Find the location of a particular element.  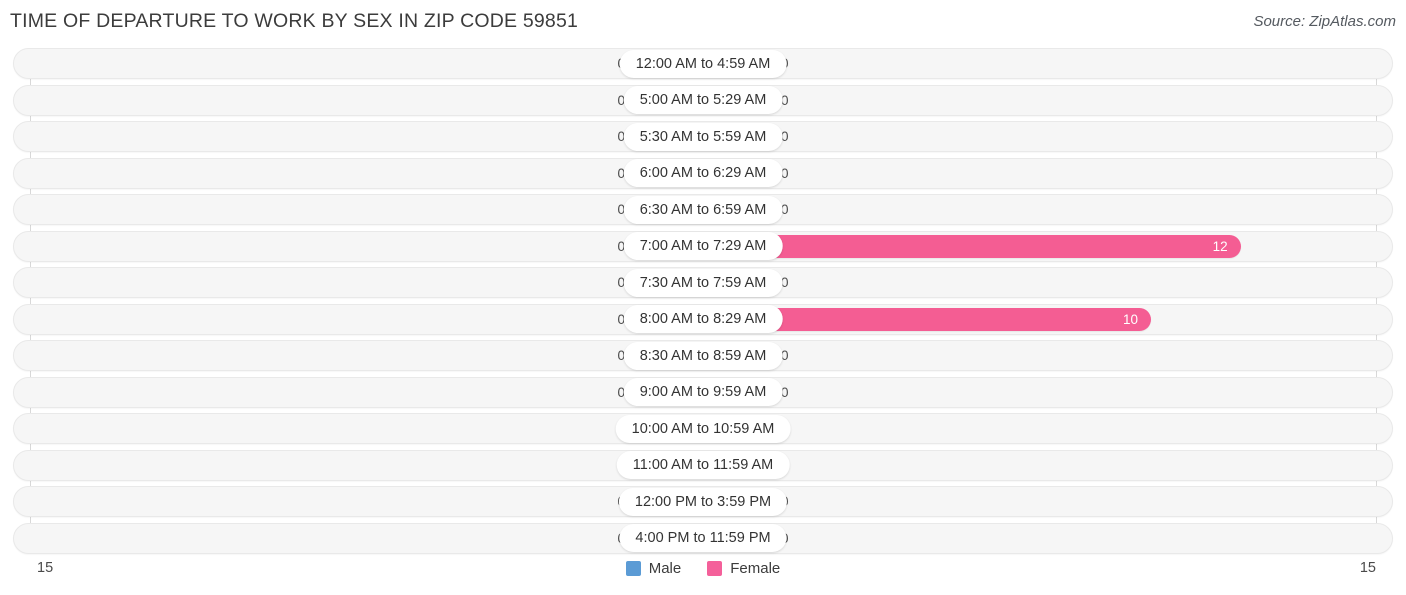

category-label: 6:00 AM to 6:29 AM is located at coordinates (703, 173).